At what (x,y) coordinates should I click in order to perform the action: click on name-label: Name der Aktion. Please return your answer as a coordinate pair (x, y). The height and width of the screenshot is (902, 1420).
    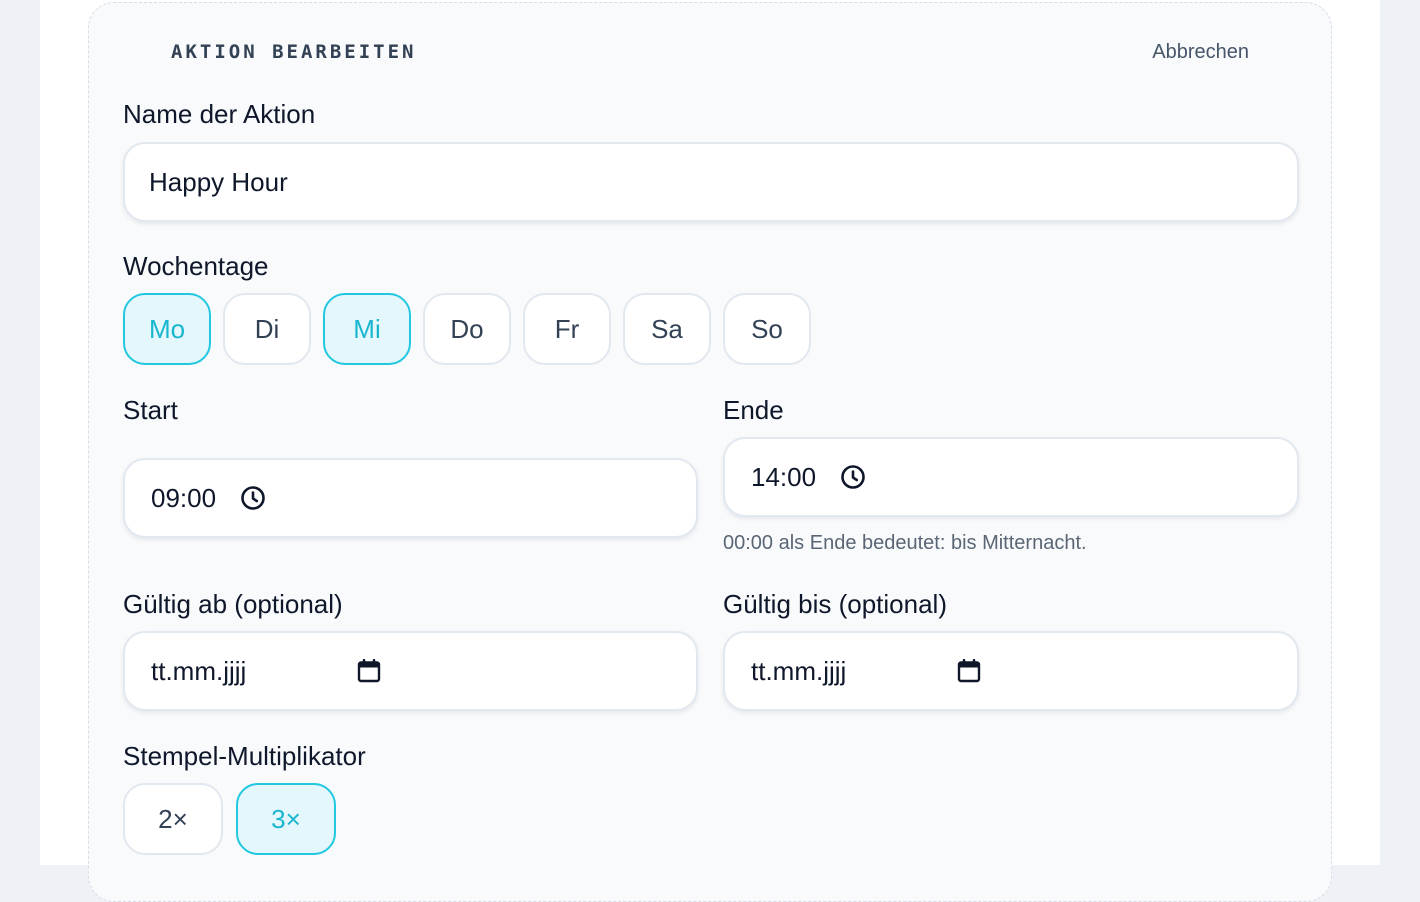
    Looking at the image, I should click on (219, 114).